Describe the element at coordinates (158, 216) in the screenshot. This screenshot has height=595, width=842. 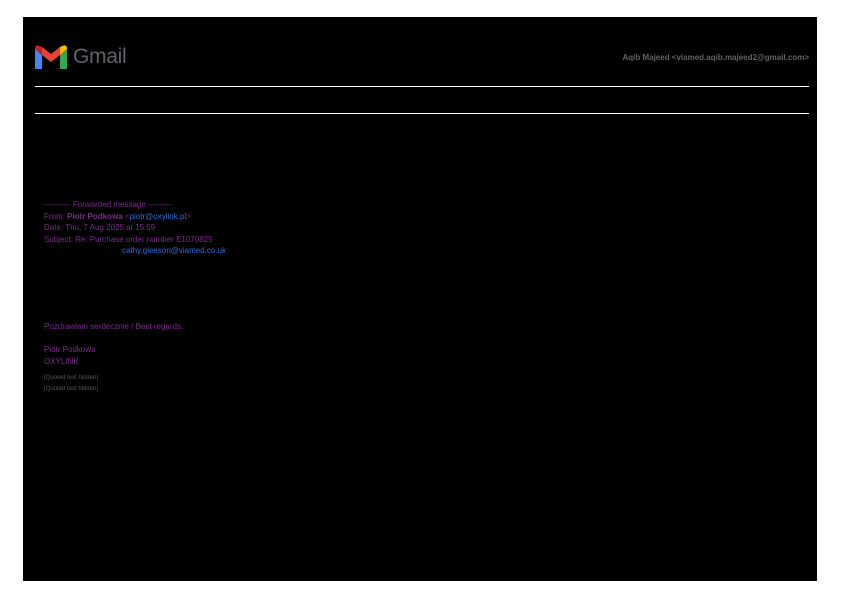
I see `sender-email-link: piotr@oxylink.pl` at that location.